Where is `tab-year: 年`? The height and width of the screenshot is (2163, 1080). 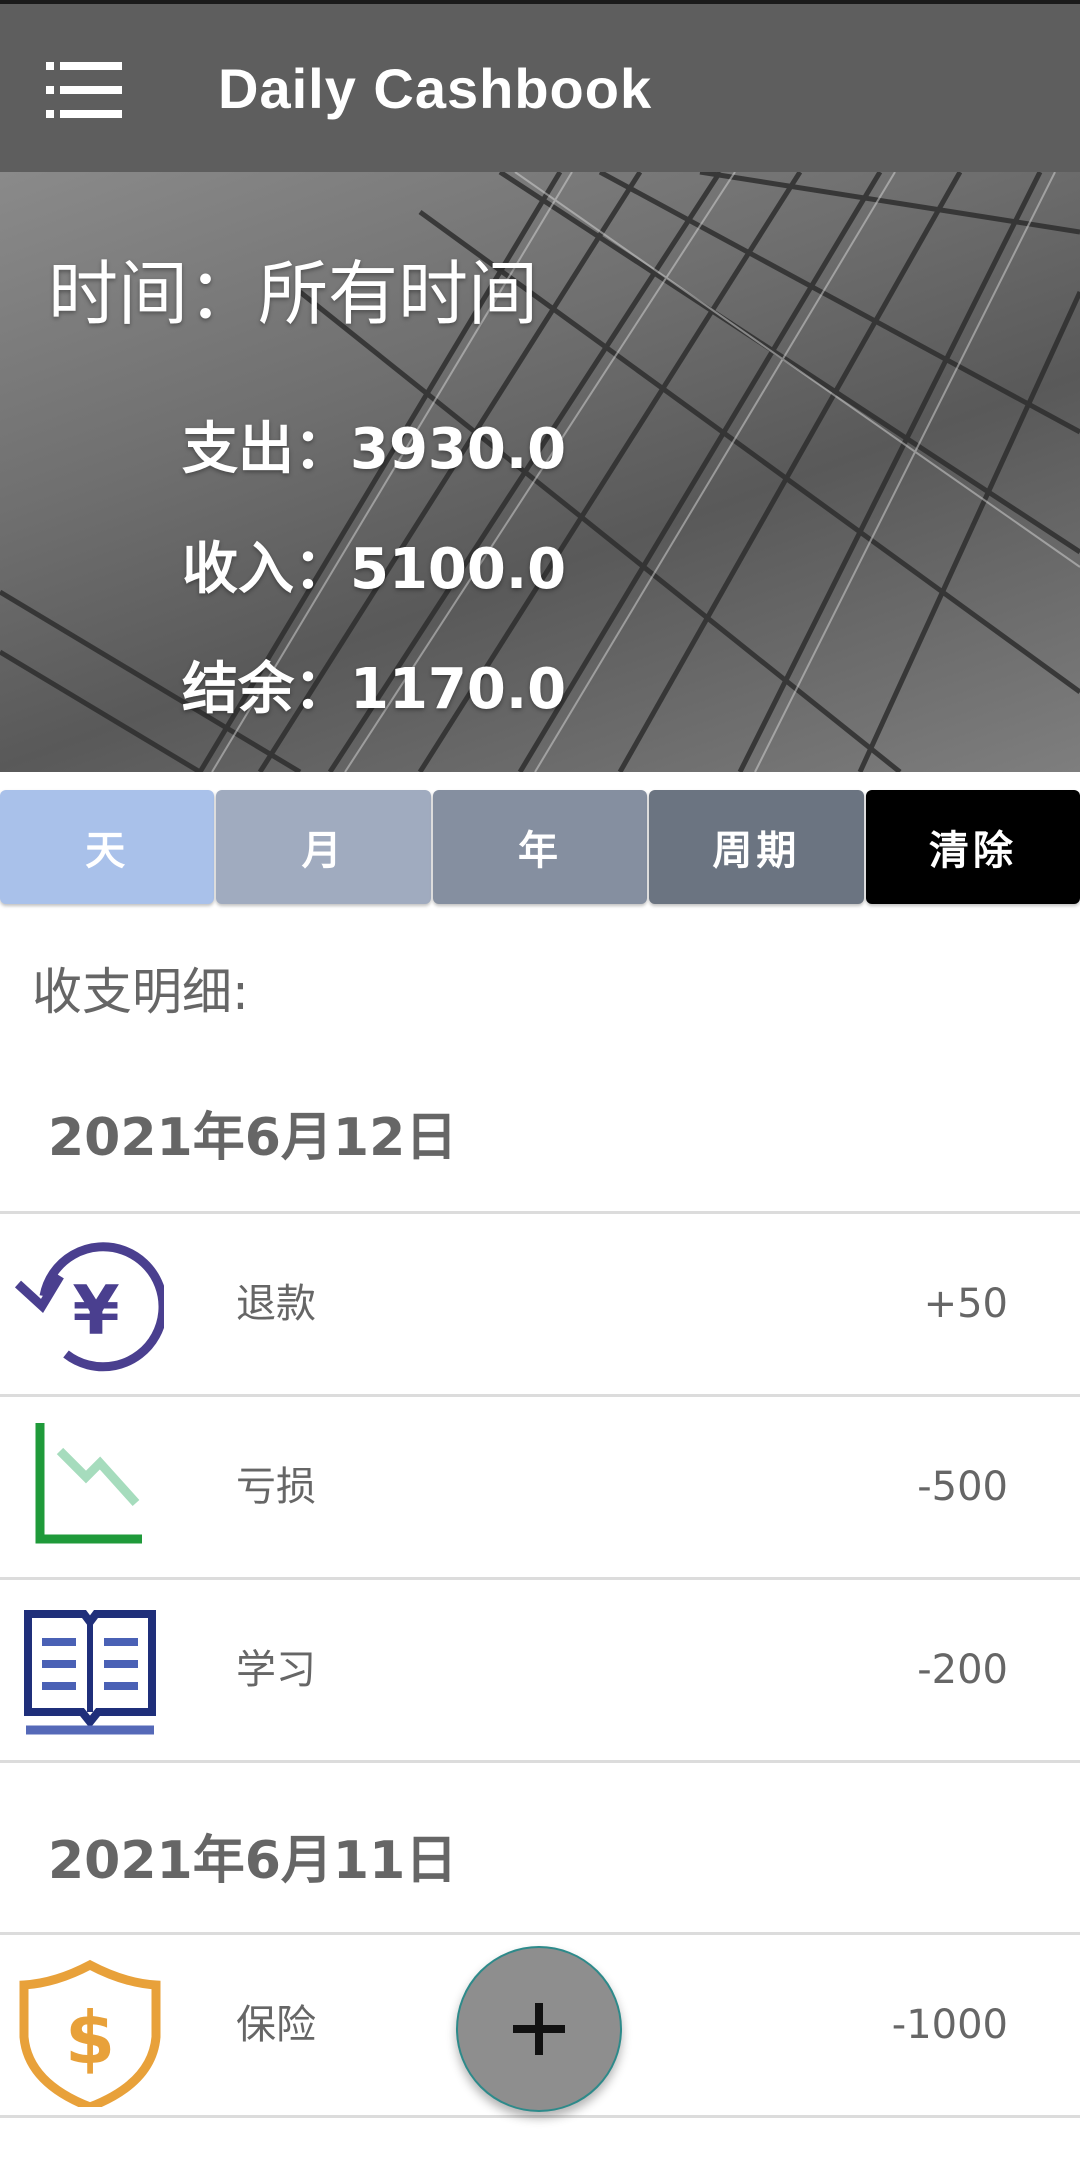
tab-year: 年 is located at coordinates (540, 847).